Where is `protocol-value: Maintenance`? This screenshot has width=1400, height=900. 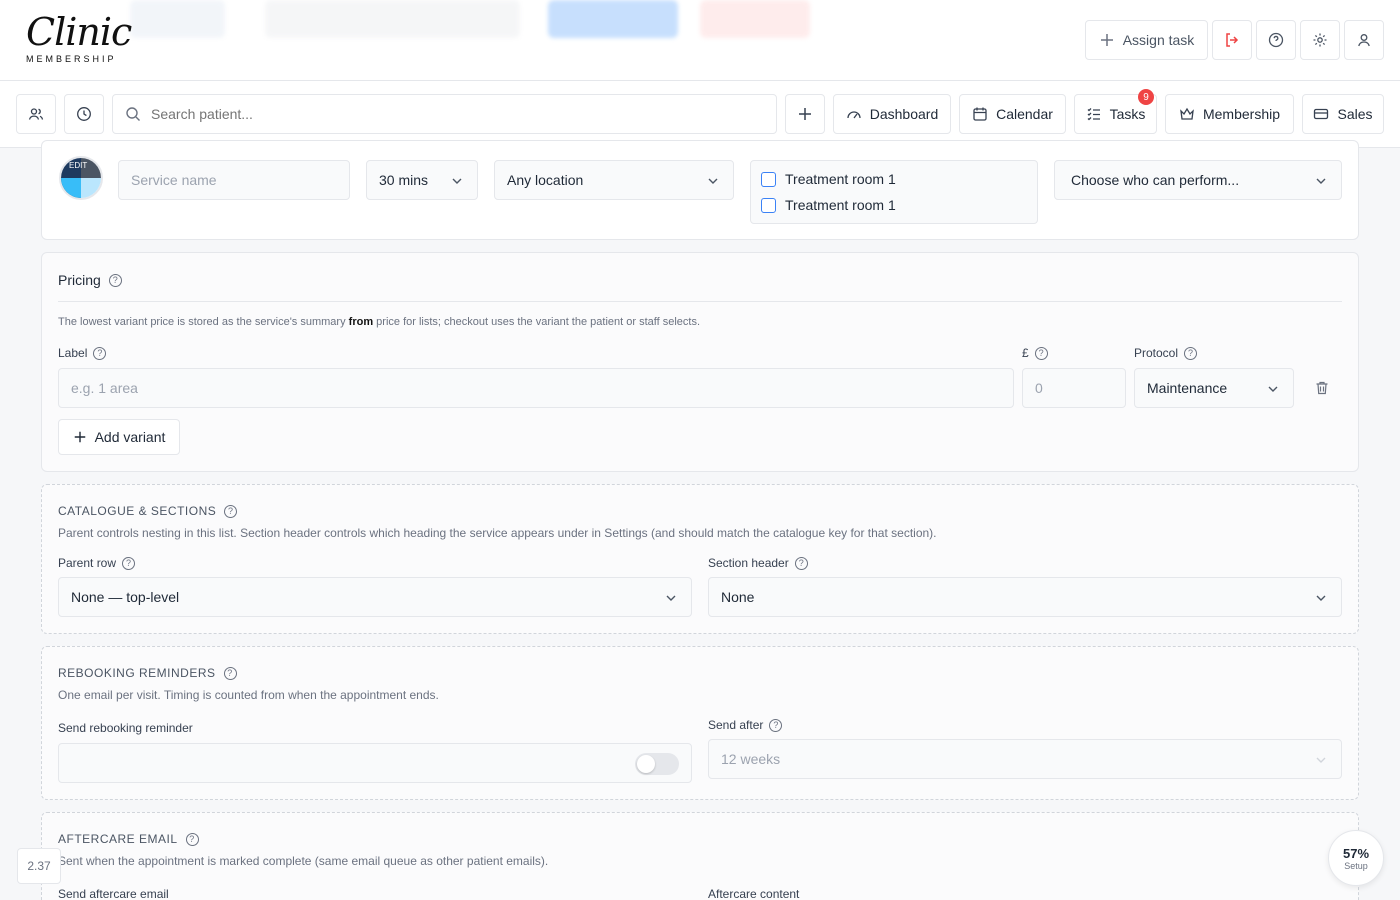
protocol-value: Maintenance is located at coordinates (1187, 388).